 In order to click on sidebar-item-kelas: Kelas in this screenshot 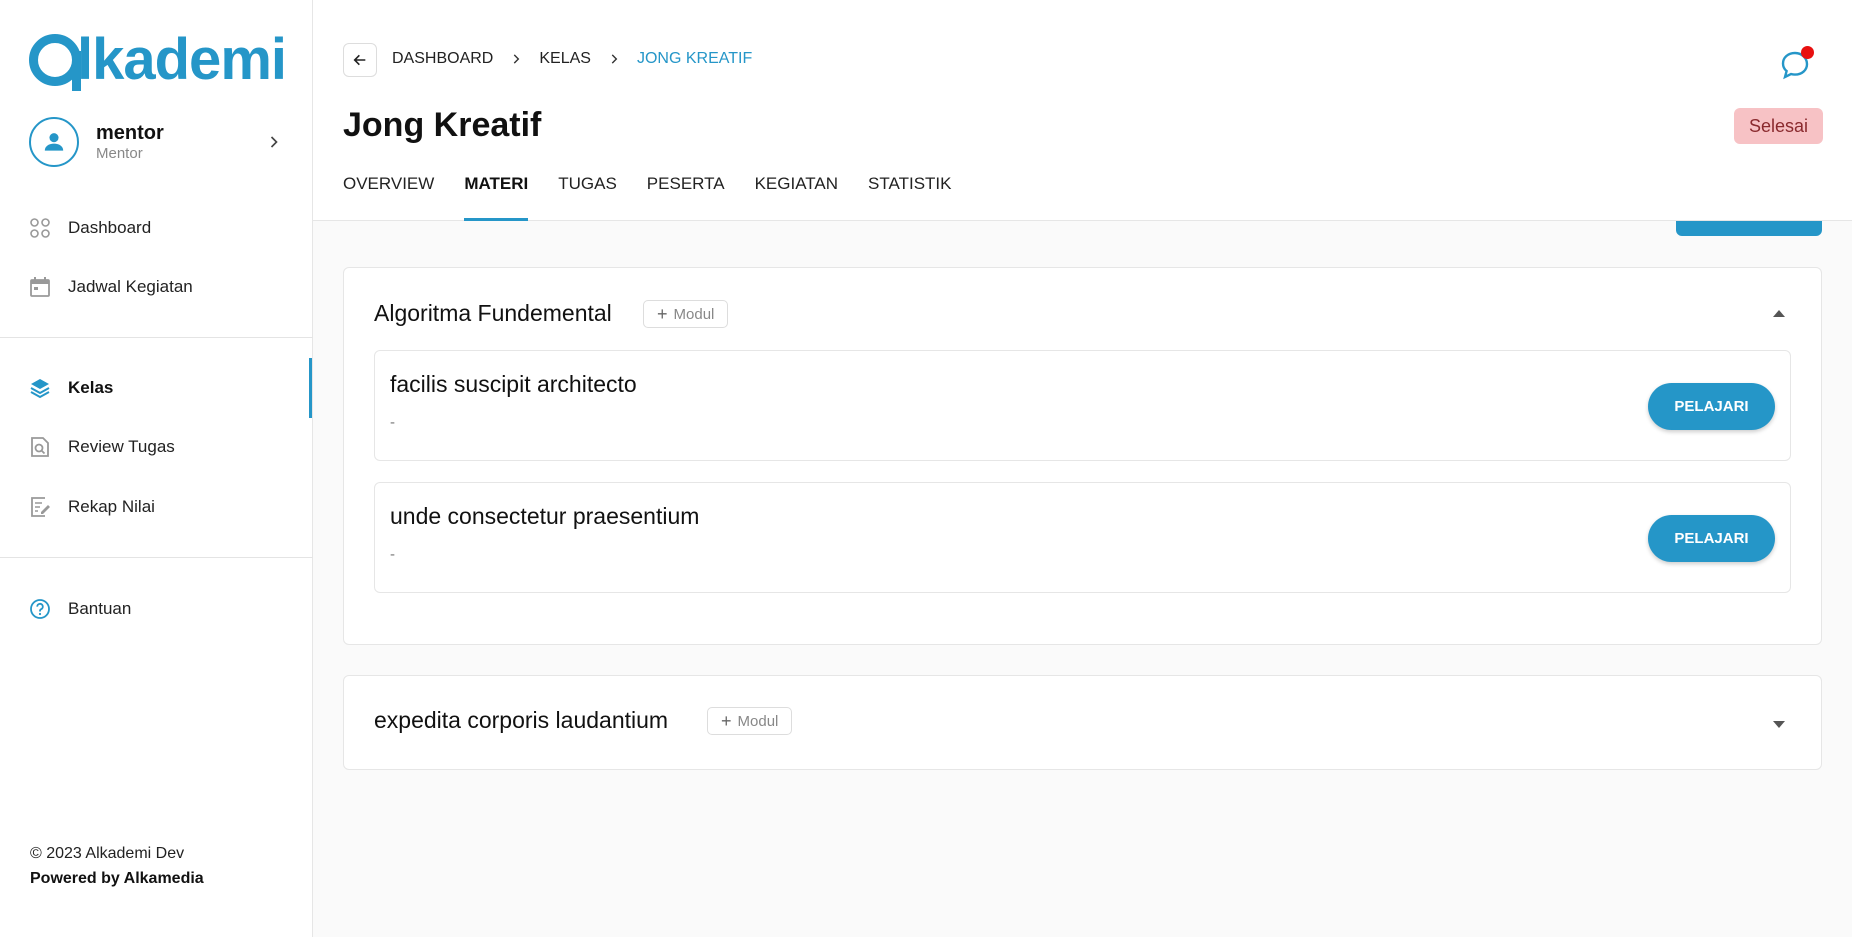, I will do `click(171, 388)`.